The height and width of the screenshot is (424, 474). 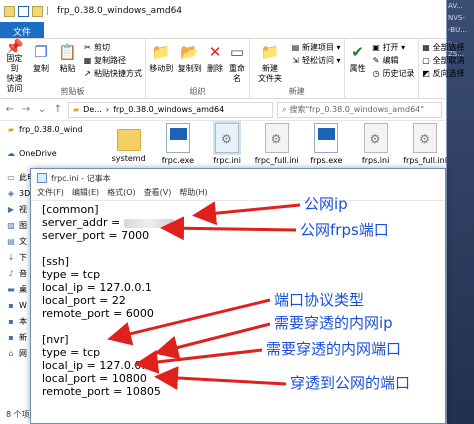 I want to click on annotation-frps-port: 公网frps端口, so click(x=344, y=230).